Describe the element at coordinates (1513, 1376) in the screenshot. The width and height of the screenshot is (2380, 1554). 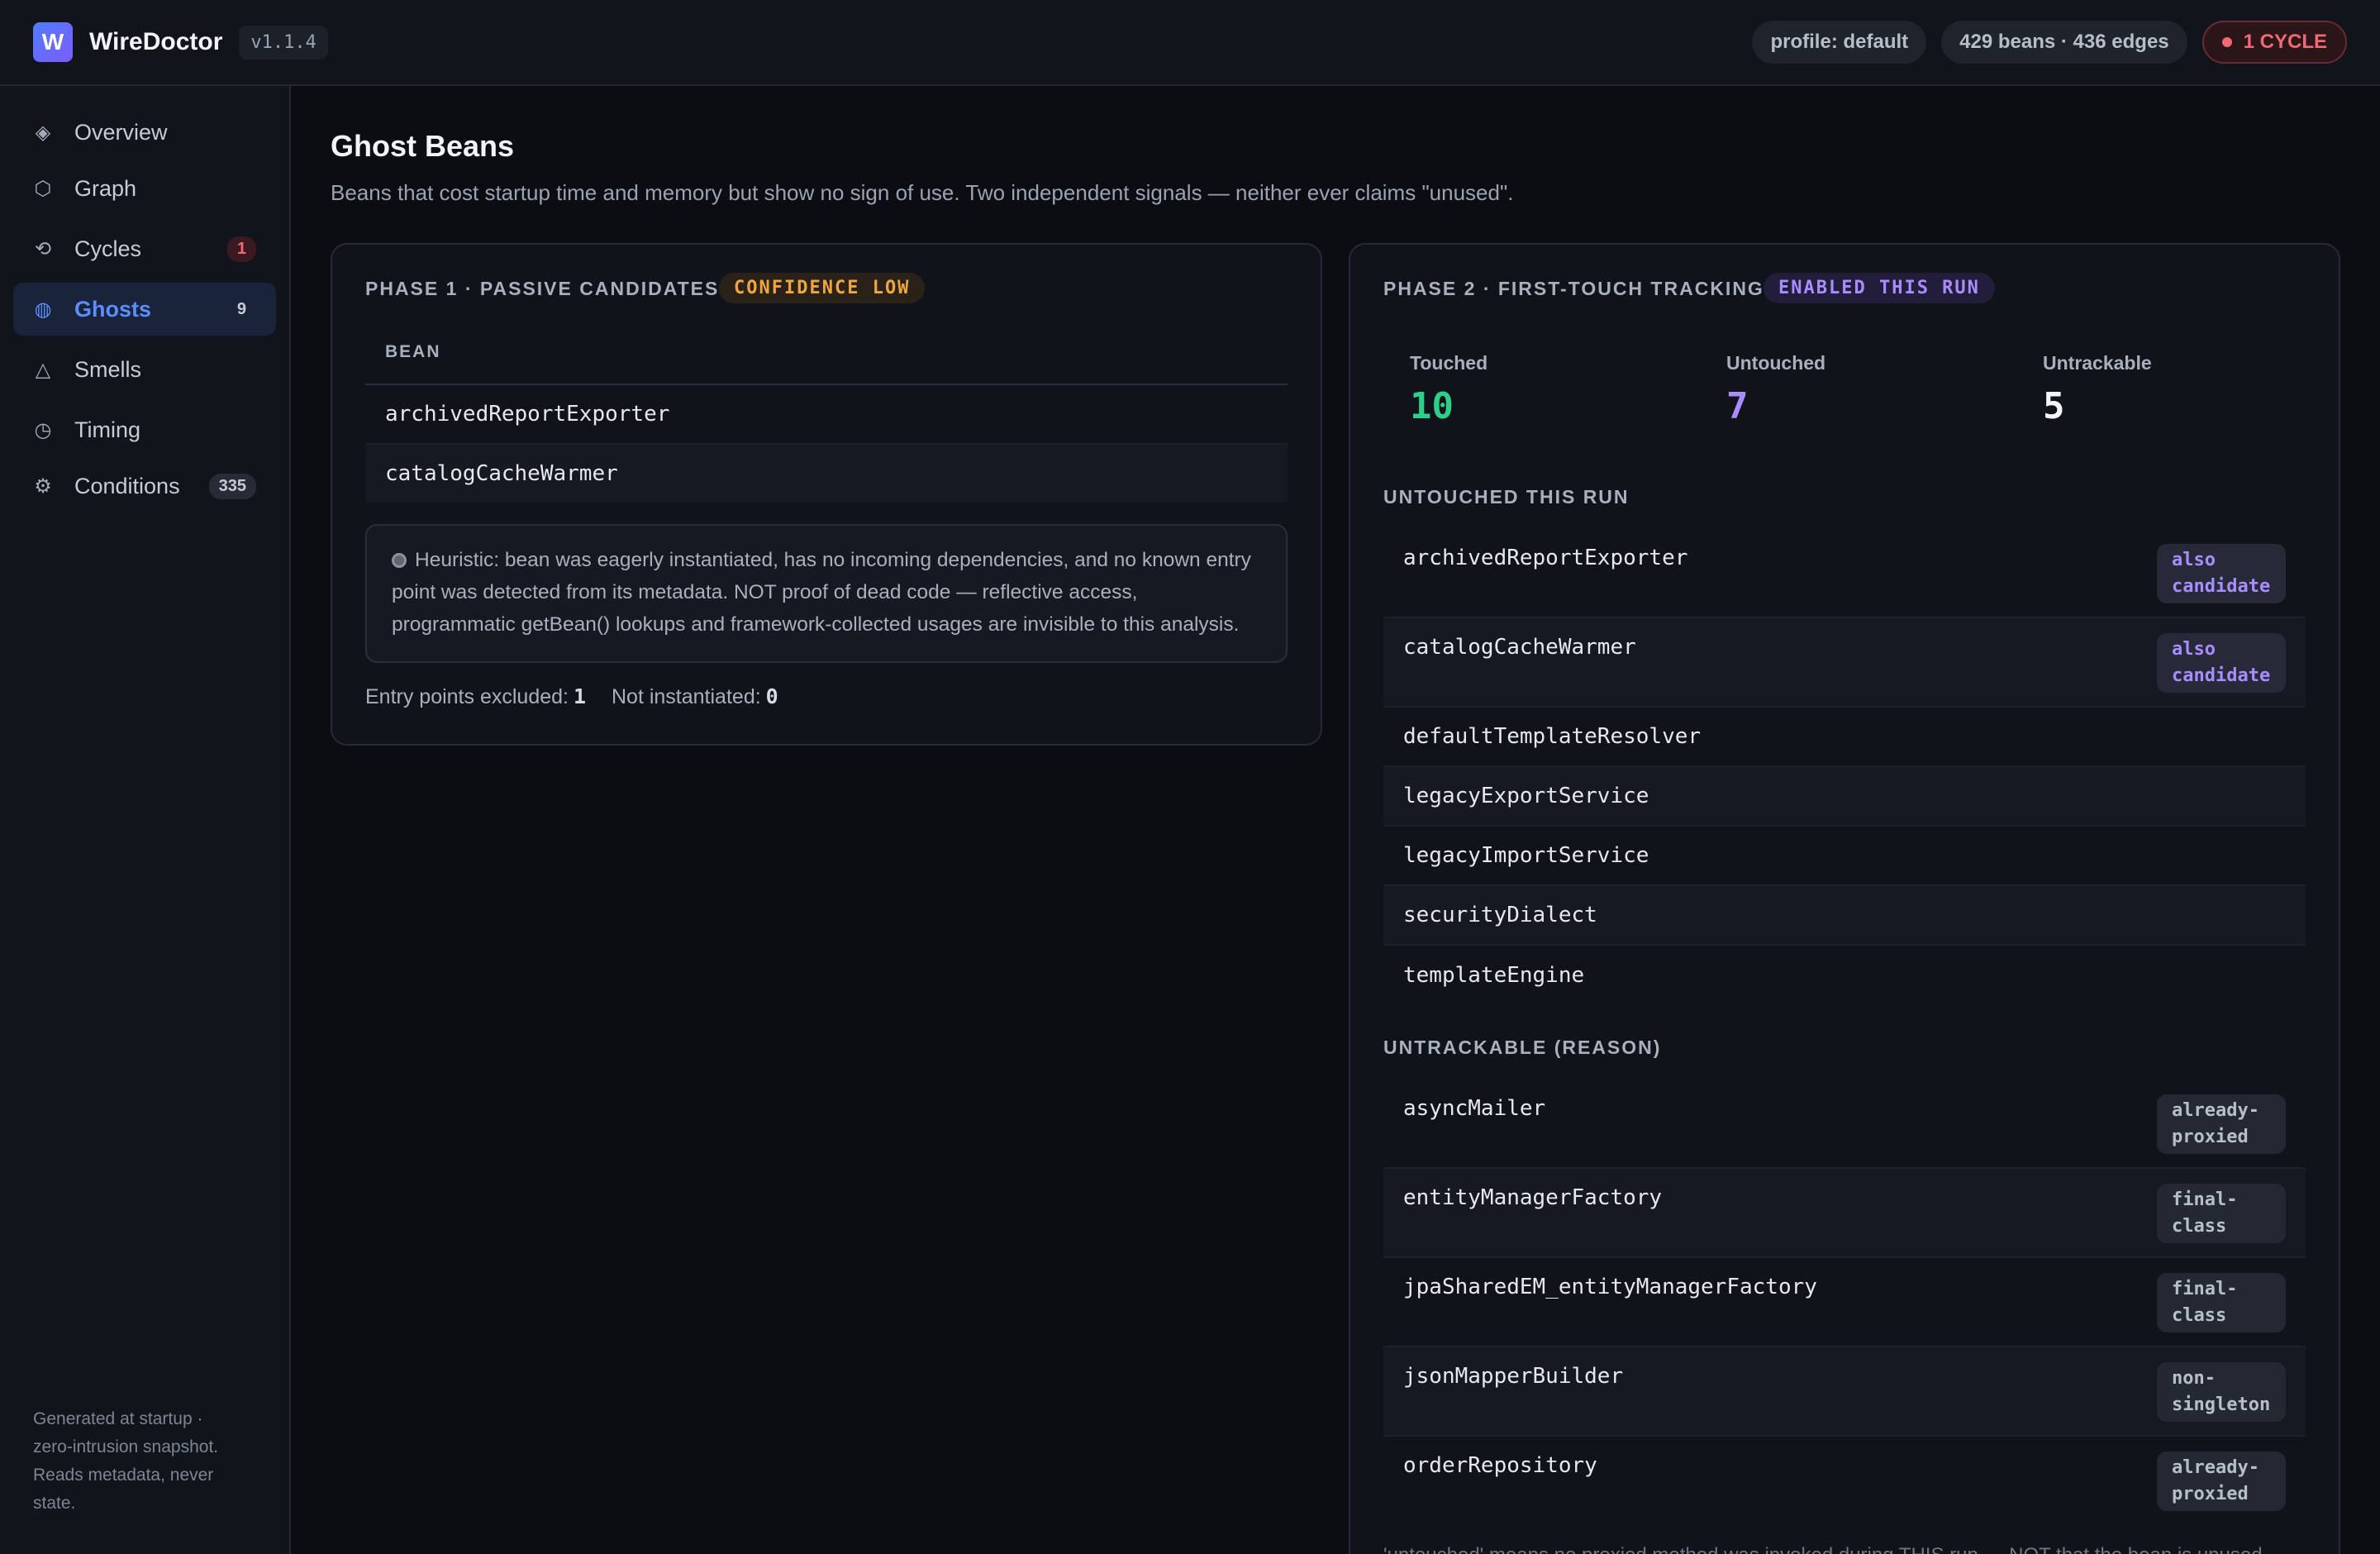
I see `bean-name: jsonMapperBuilder` at that location.